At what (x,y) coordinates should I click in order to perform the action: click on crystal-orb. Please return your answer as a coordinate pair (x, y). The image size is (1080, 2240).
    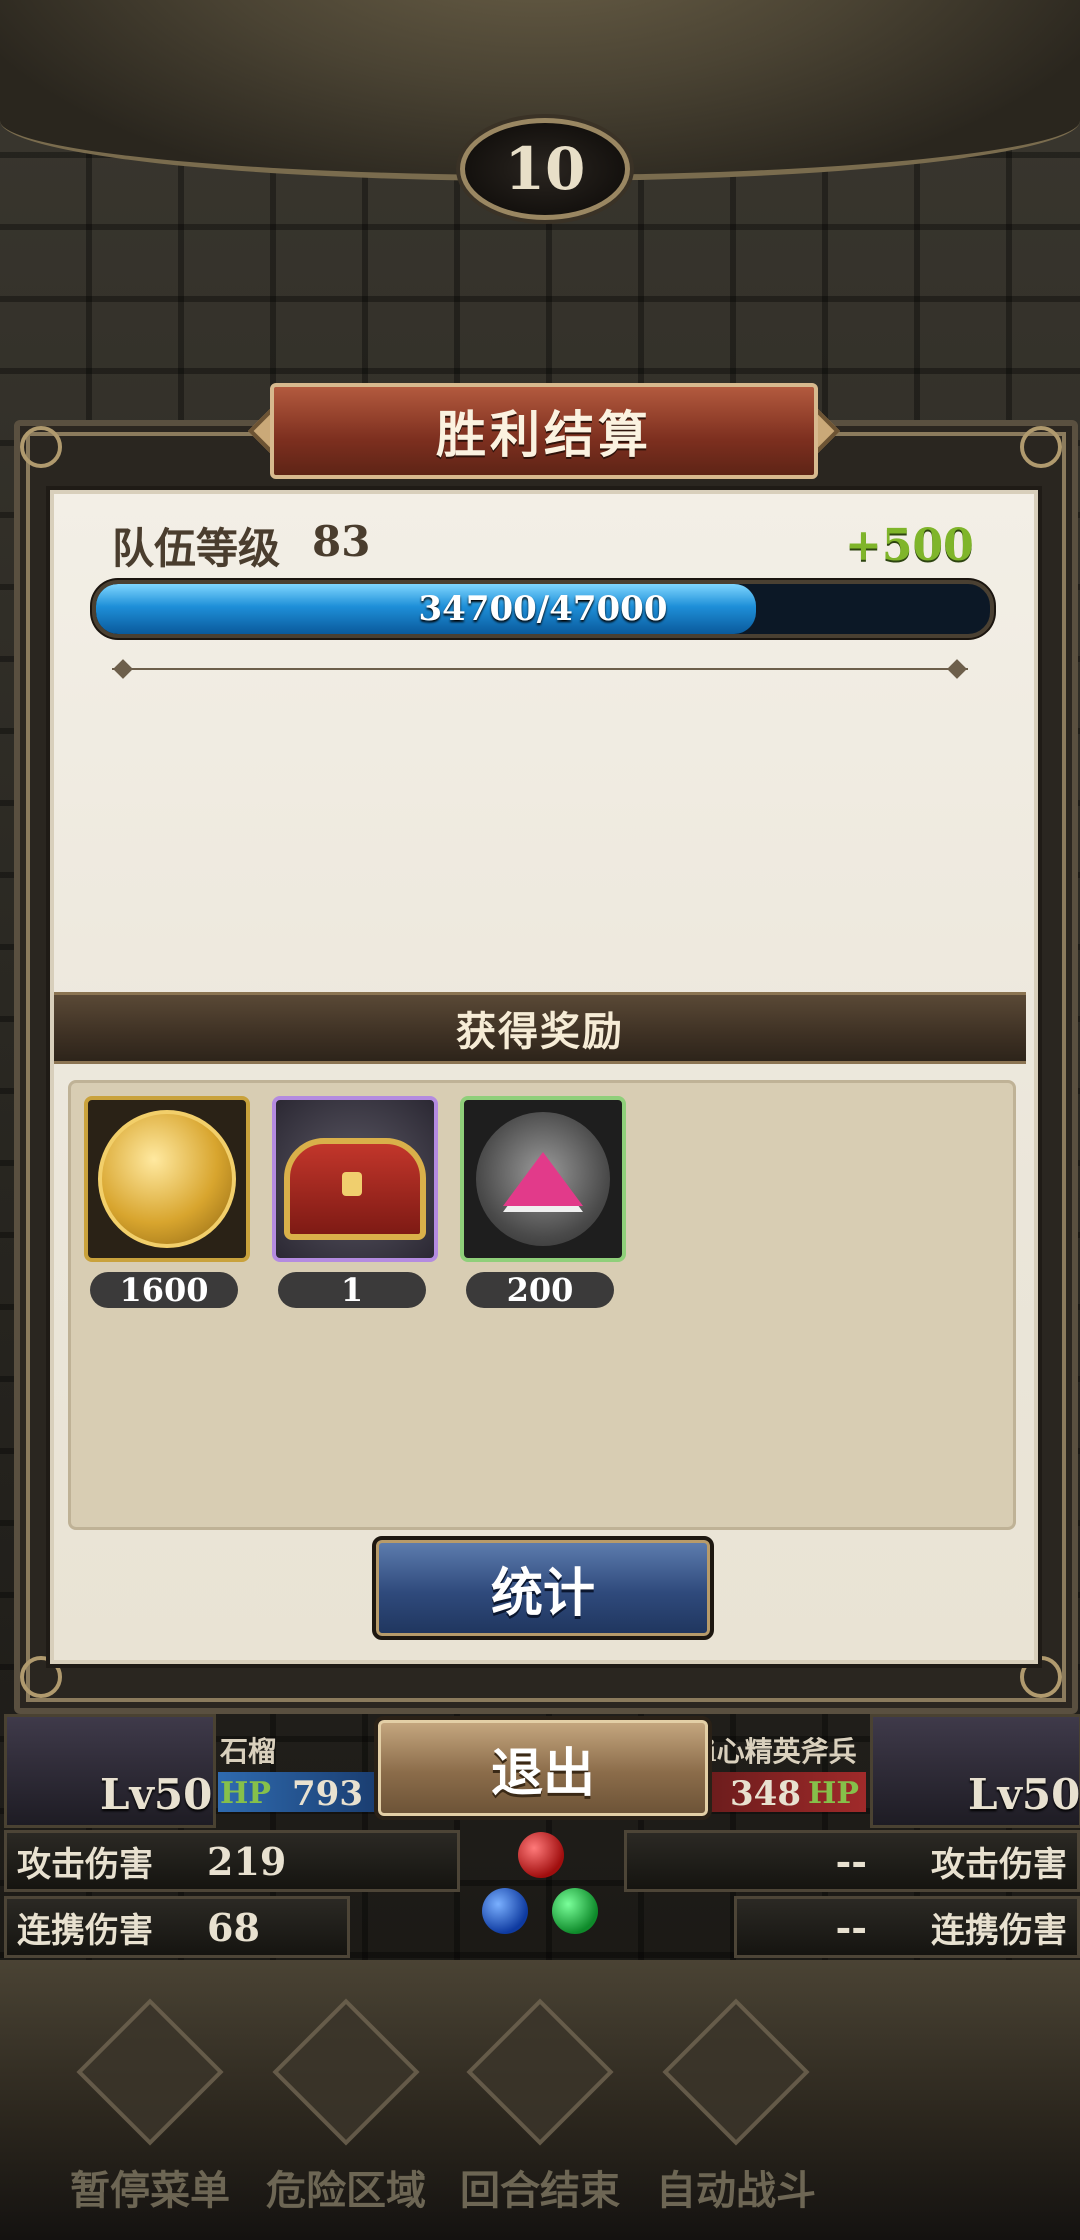
    Looking at the image, I should click on (543, 1179).